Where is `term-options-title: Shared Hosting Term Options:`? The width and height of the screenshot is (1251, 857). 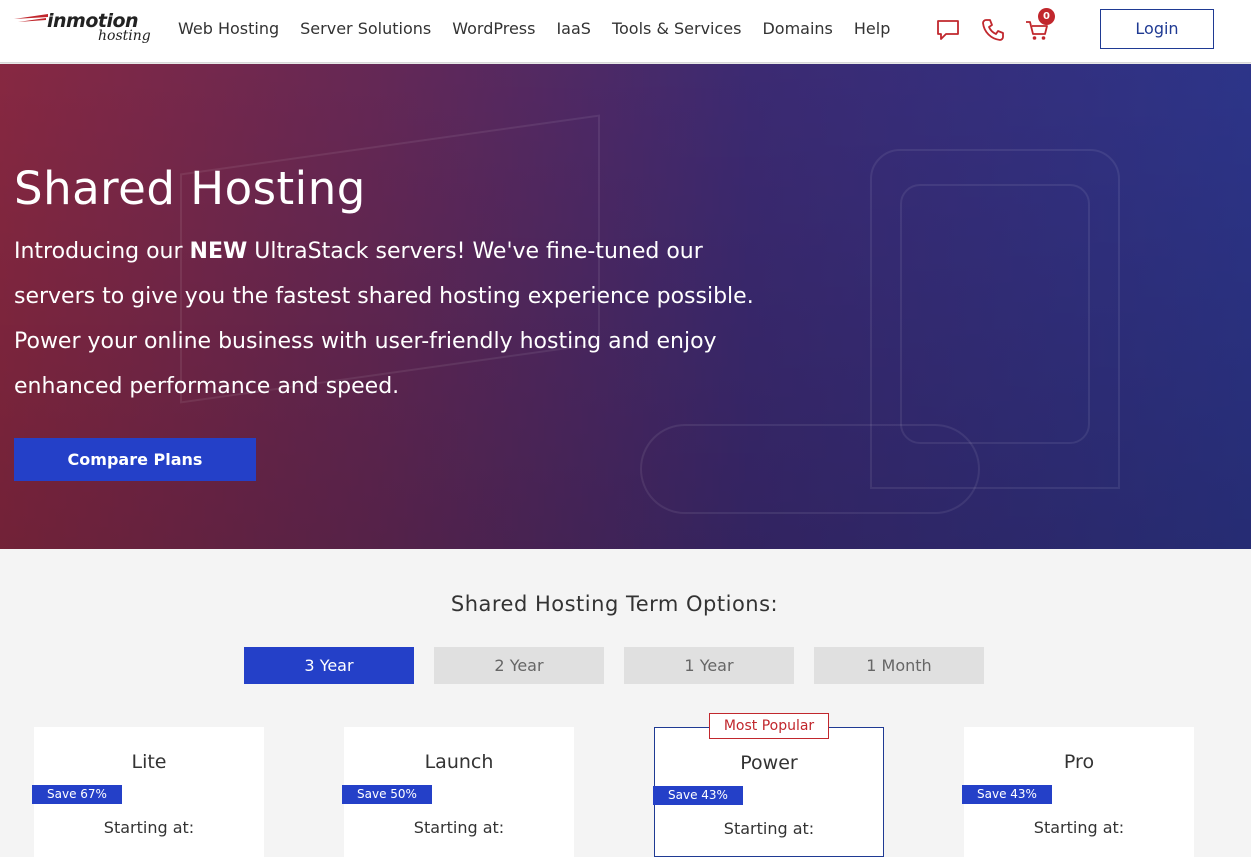 term-options-title: Shared Hosting Term Options: is located at coordinates (614, 604).